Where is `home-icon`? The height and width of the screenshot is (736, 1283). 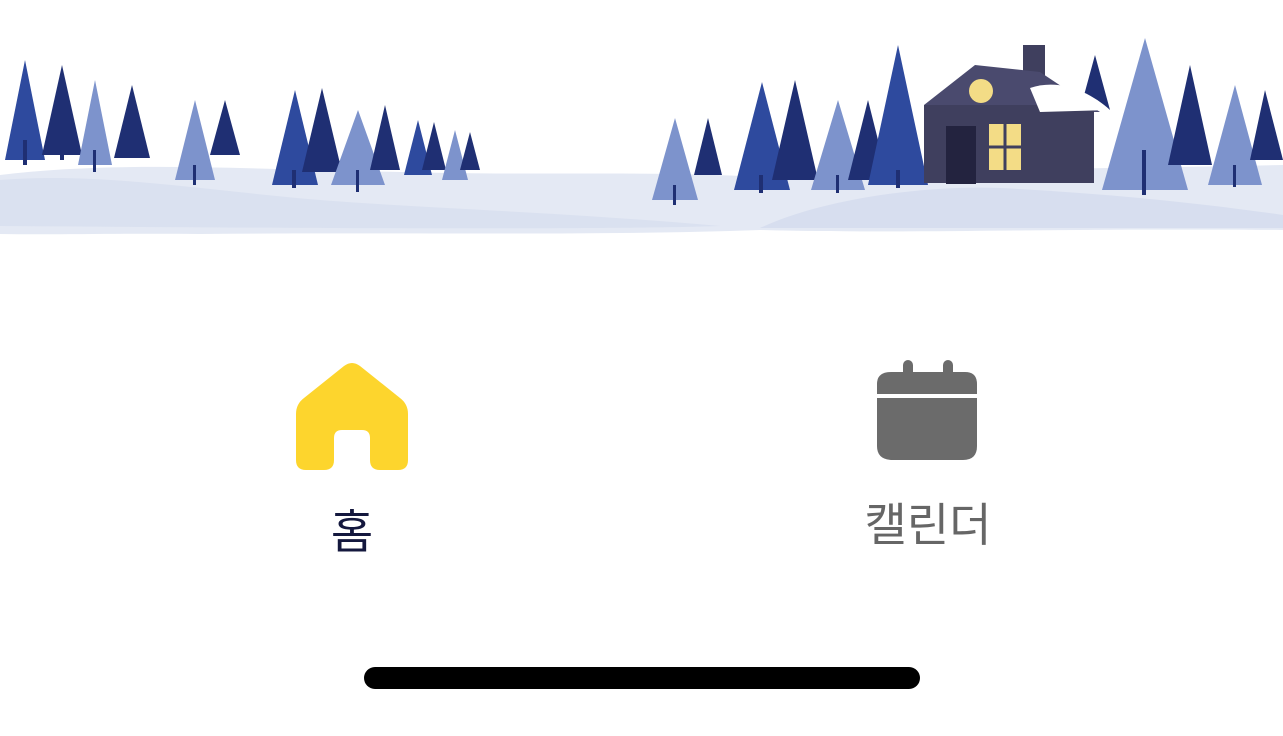
home-icon is located at coordinates (352, 420).